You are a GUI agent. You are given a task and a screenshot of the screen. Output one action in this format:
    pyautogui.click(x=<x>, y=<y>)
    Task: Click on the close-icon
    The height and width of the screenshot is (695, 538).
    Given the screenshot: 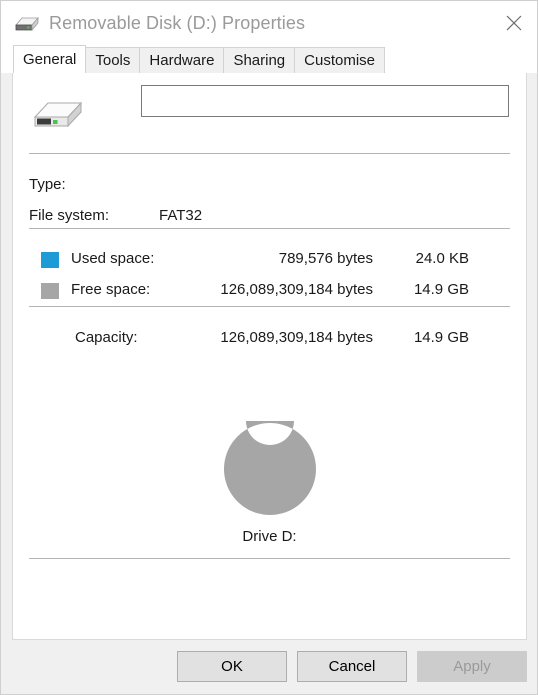 What is the action you would take?
    pyautogui.click(x=514, y=23)
    